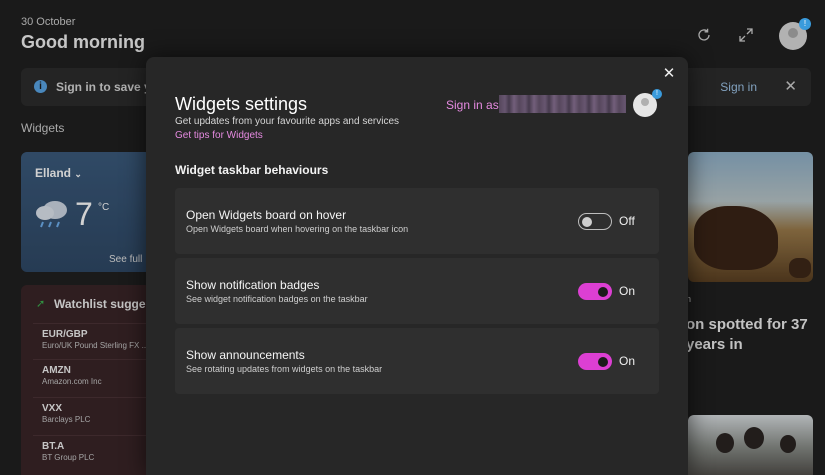 This screenshot has width=825, height=475. I want to click on announcements-toggle, so click(595, 361).